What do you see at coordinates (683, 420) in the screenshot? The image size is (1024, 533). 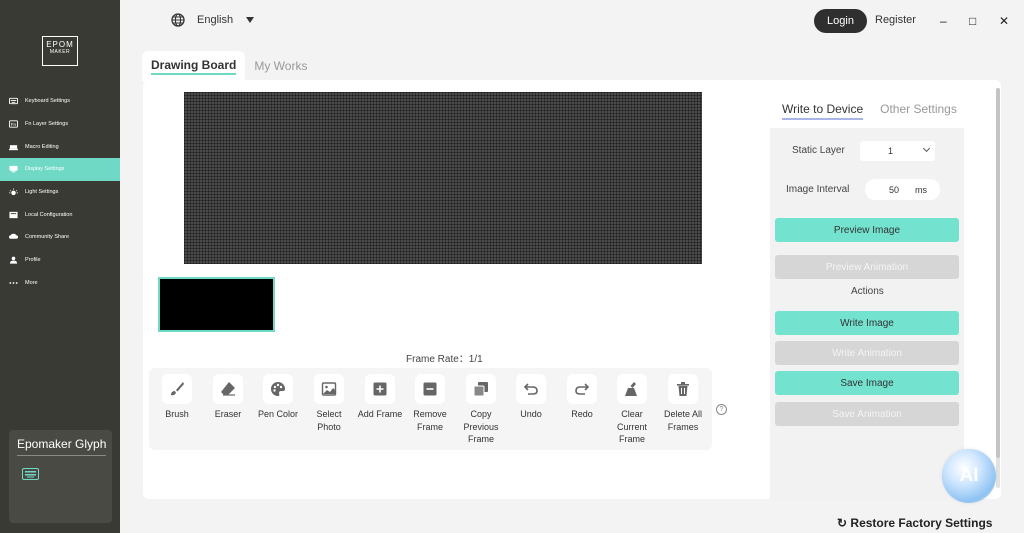 I see `tool-label: Delete All Frames` at bounding box center [683, 420].